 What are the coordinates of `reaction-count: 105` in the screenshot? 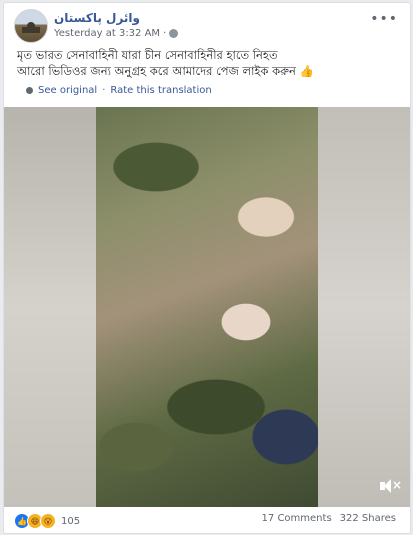 It's located at (70, 521).